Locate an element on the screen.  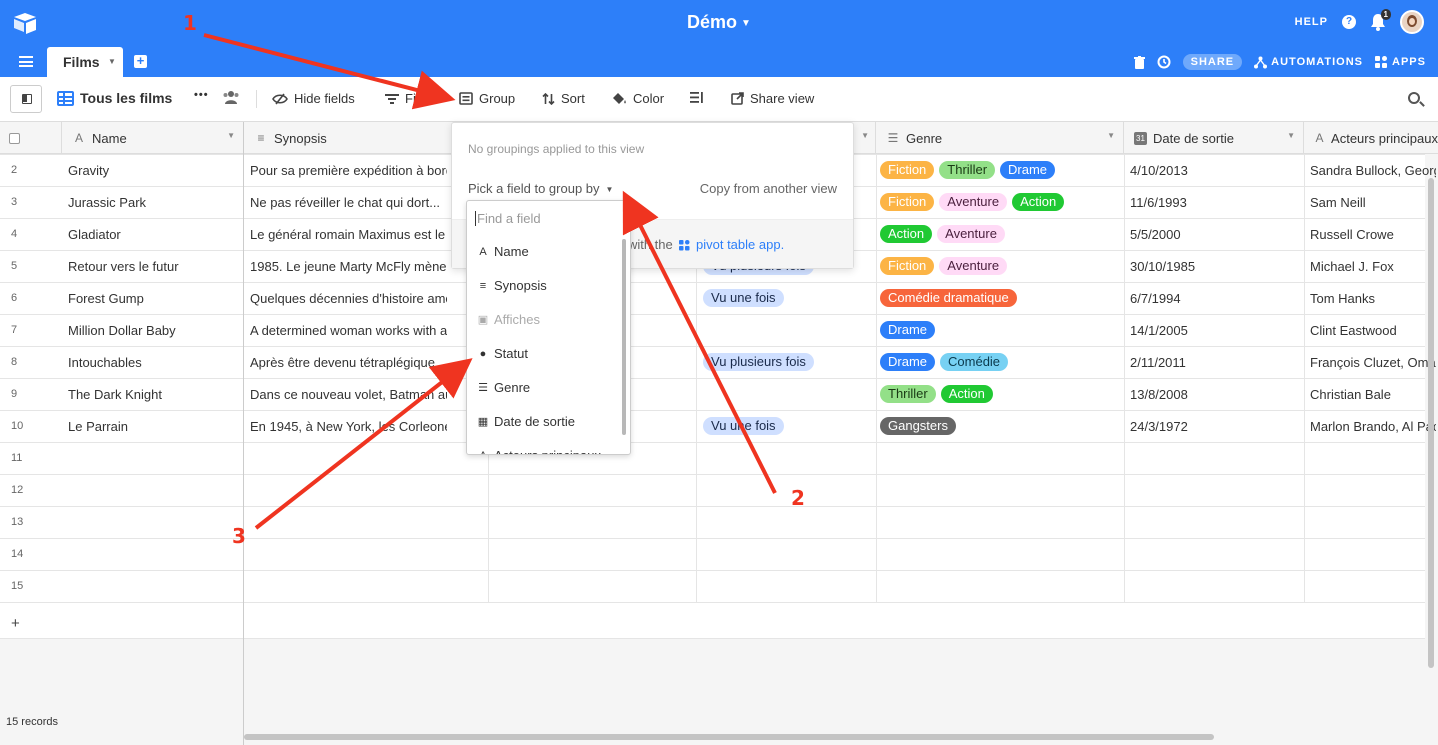
sidebar-toggle-button is located at coordinates (26, 99).